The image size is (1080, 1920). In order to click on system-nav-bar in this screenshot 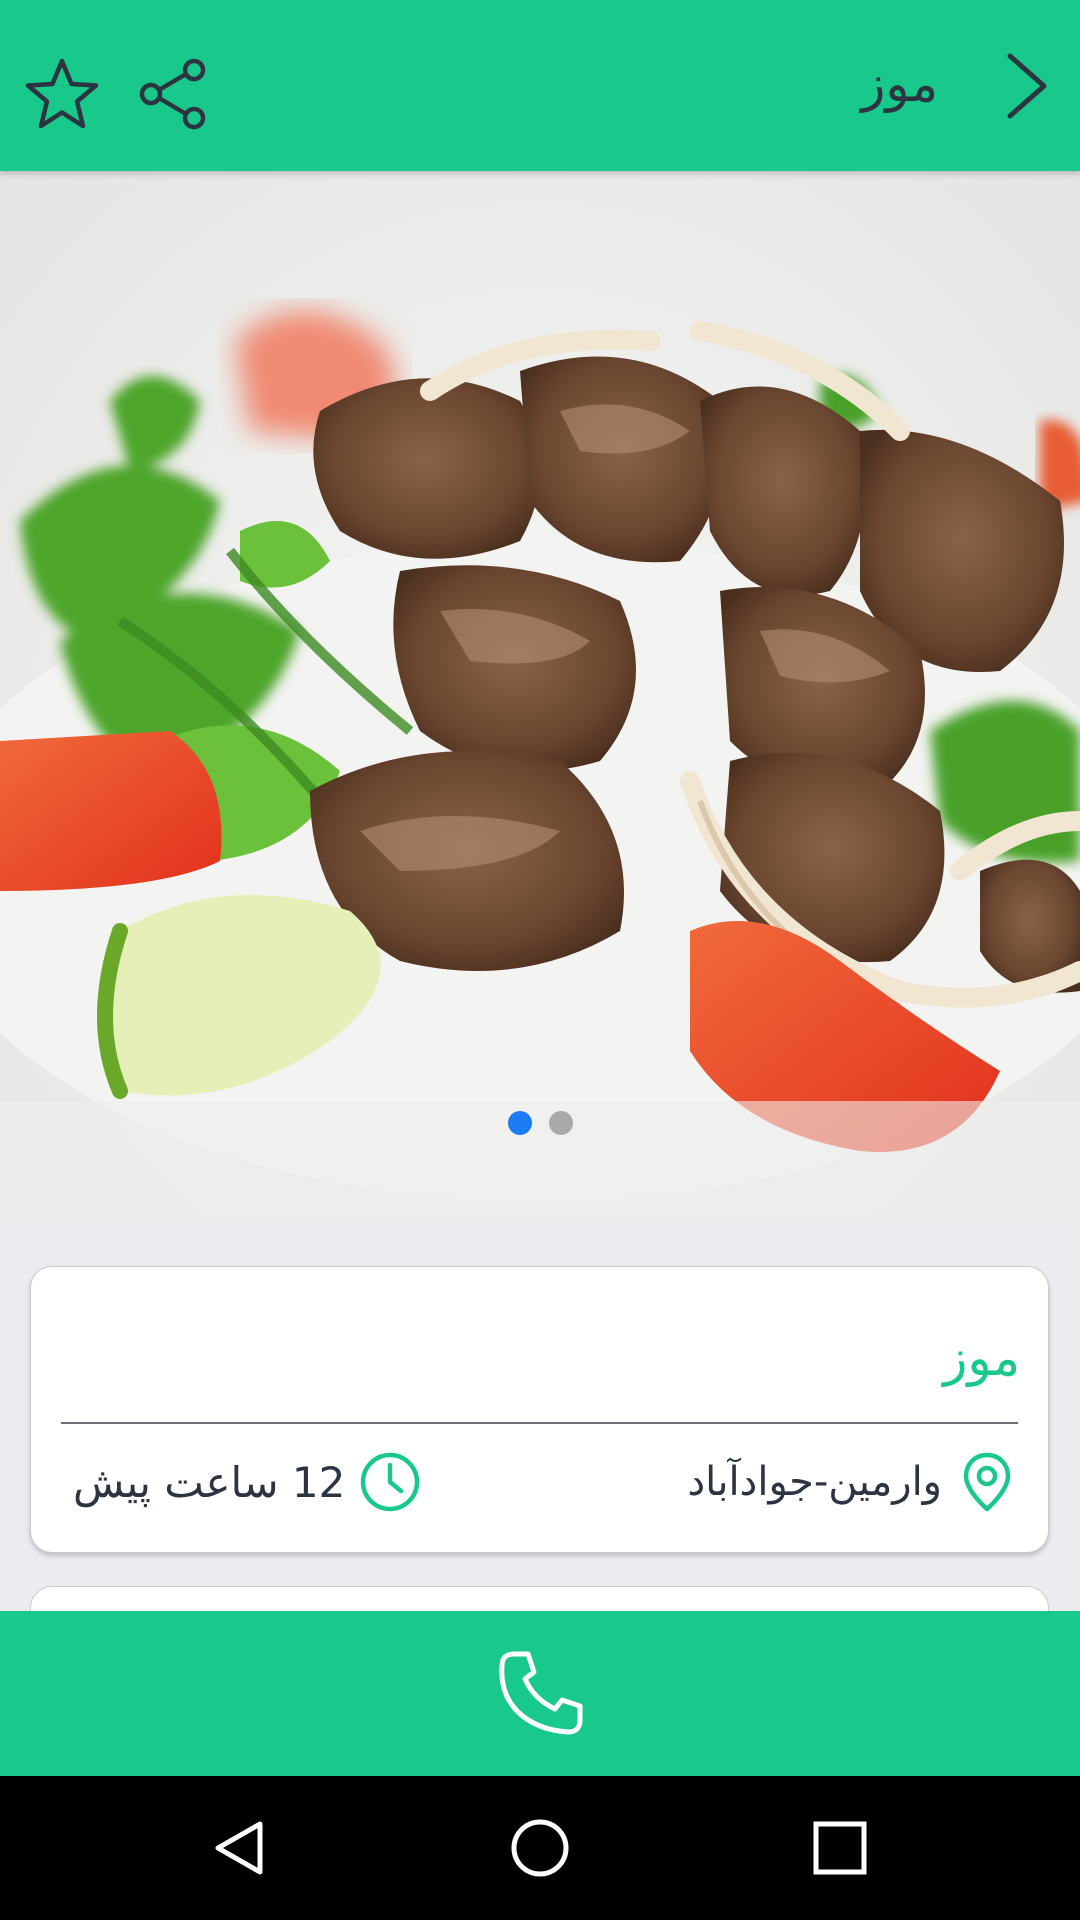, I will do `click(540, 1848)`.